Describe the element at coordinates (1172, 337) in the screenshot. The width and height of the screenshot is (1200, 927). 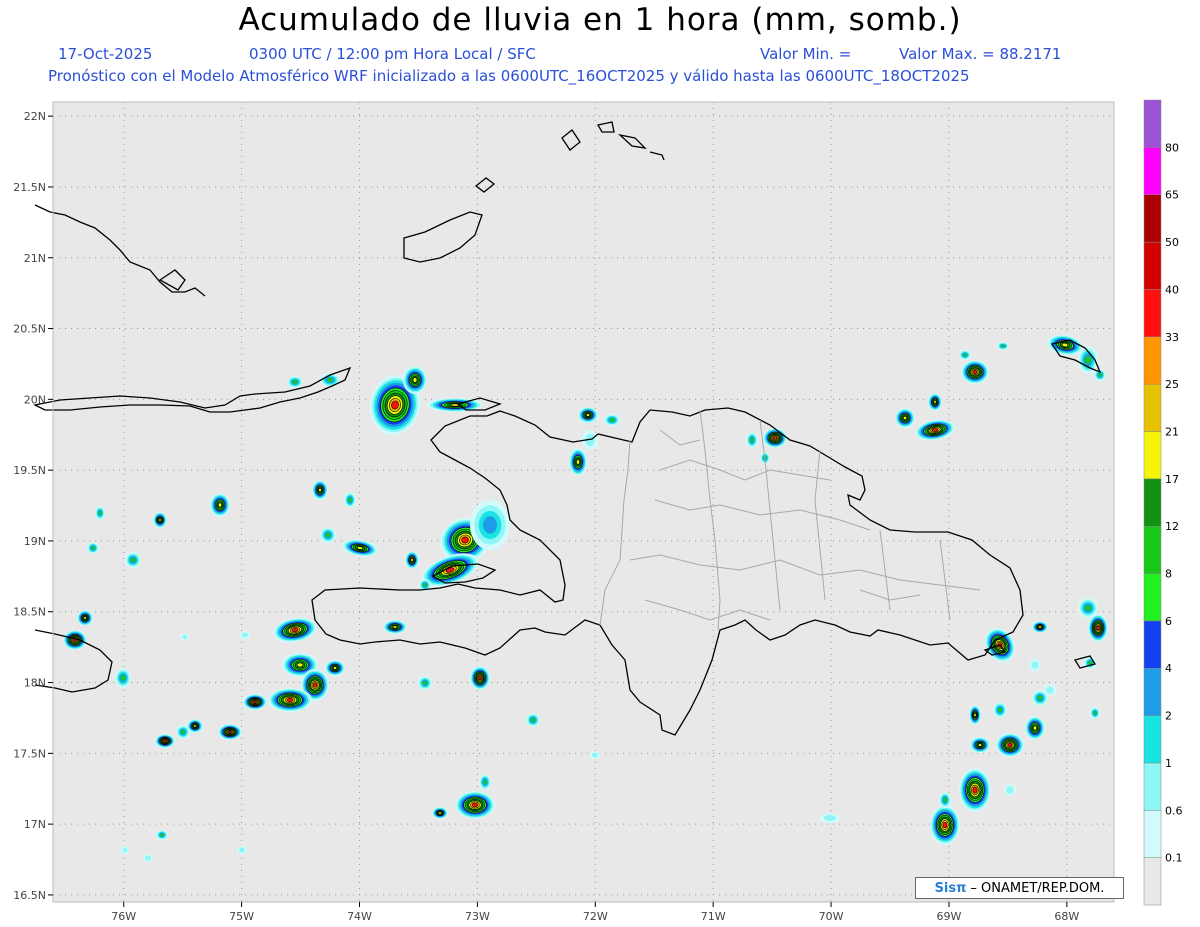
I see `colorbar-label: 33` at that location.